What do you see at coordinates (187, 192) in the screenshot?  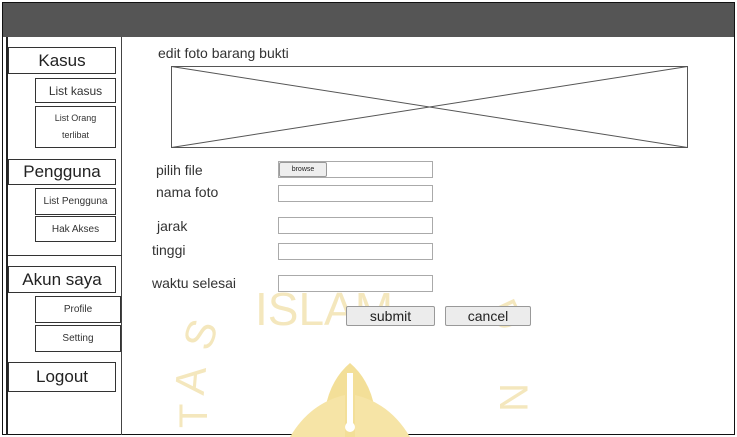 I see `nama-foto-label: nama foto` at bounding box center [187, 192].